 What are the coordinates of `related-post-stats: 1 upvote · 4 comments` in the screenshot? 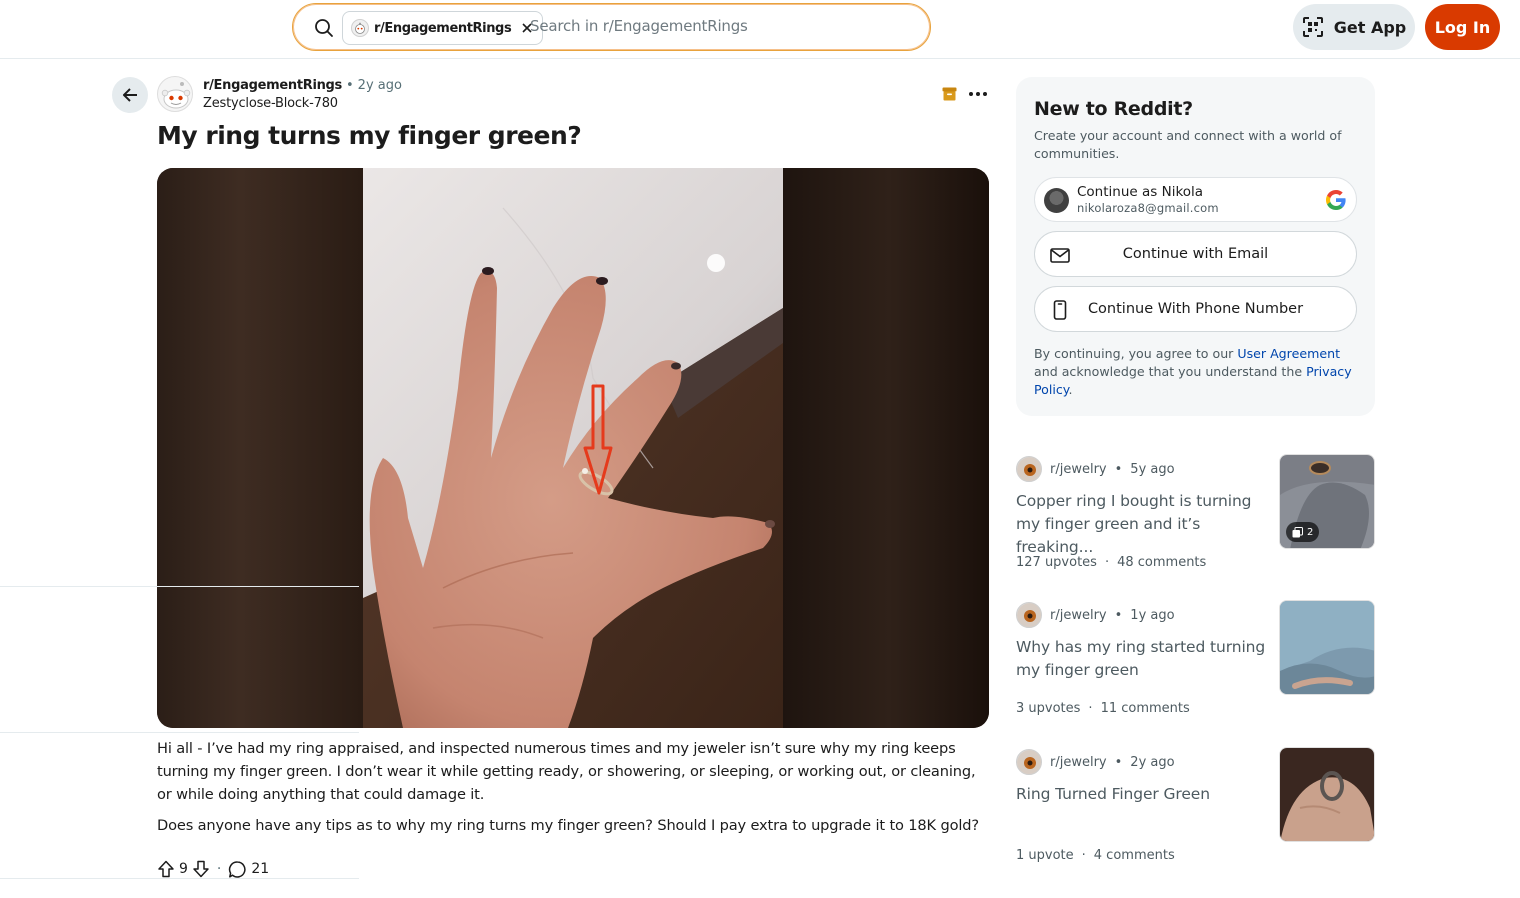 It's located at (1095, 855).